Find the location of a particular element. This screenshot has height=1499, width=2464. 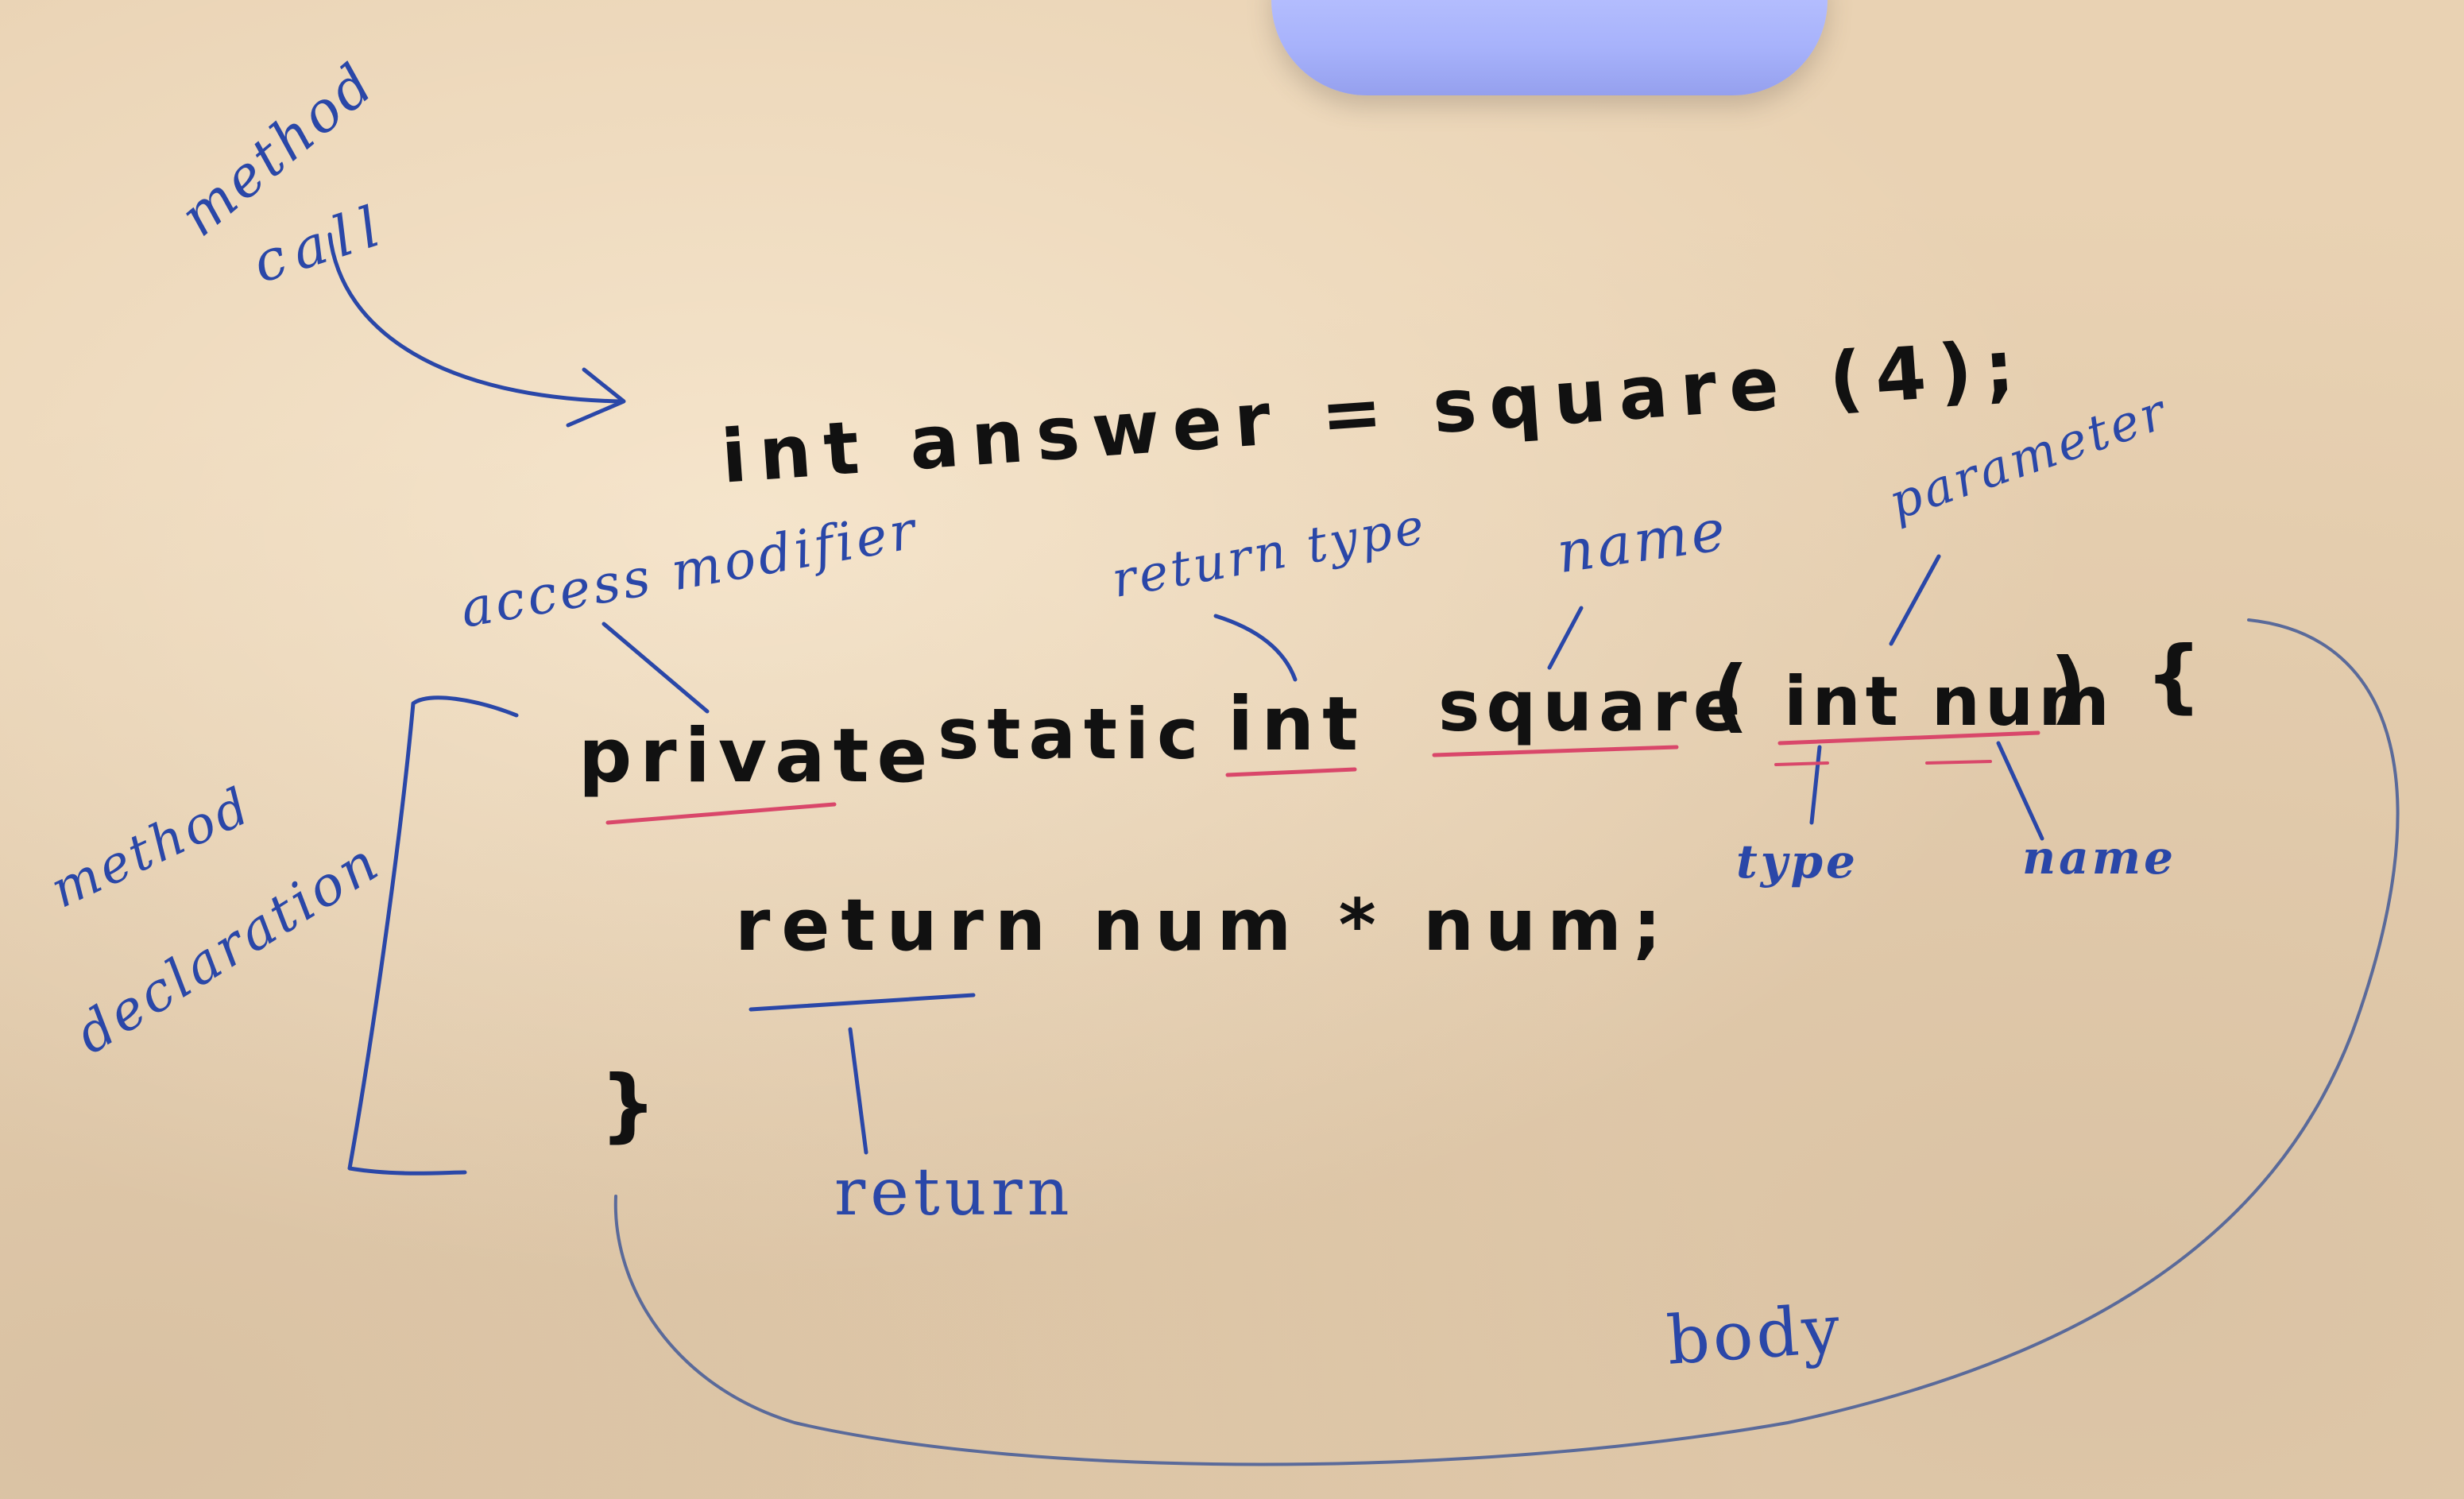

code-return-type-int: int is located at coordinates (1297, 725).